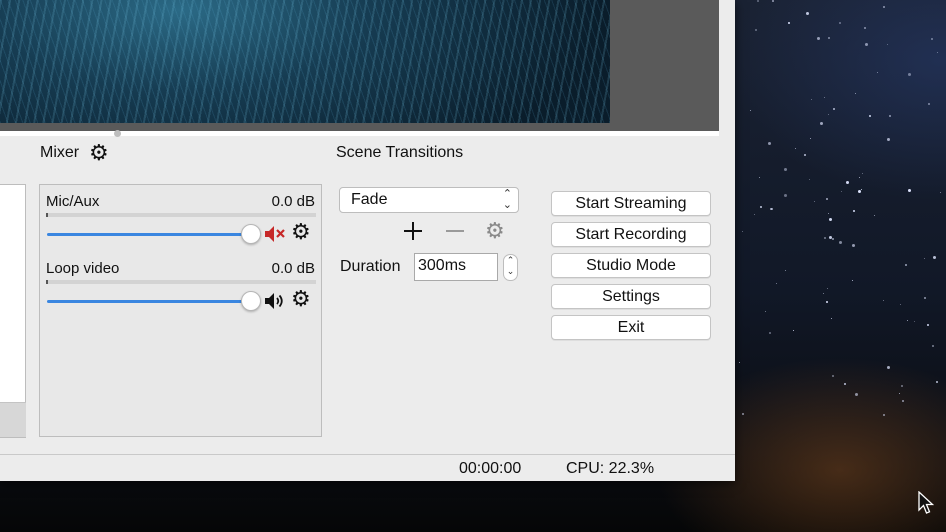 This screenshot has width=946, height=532. What do you see at coordinates (293, 268) in the screenshot?
I see `channel-level: 0.0 dB` at bounding box center [293, 268].